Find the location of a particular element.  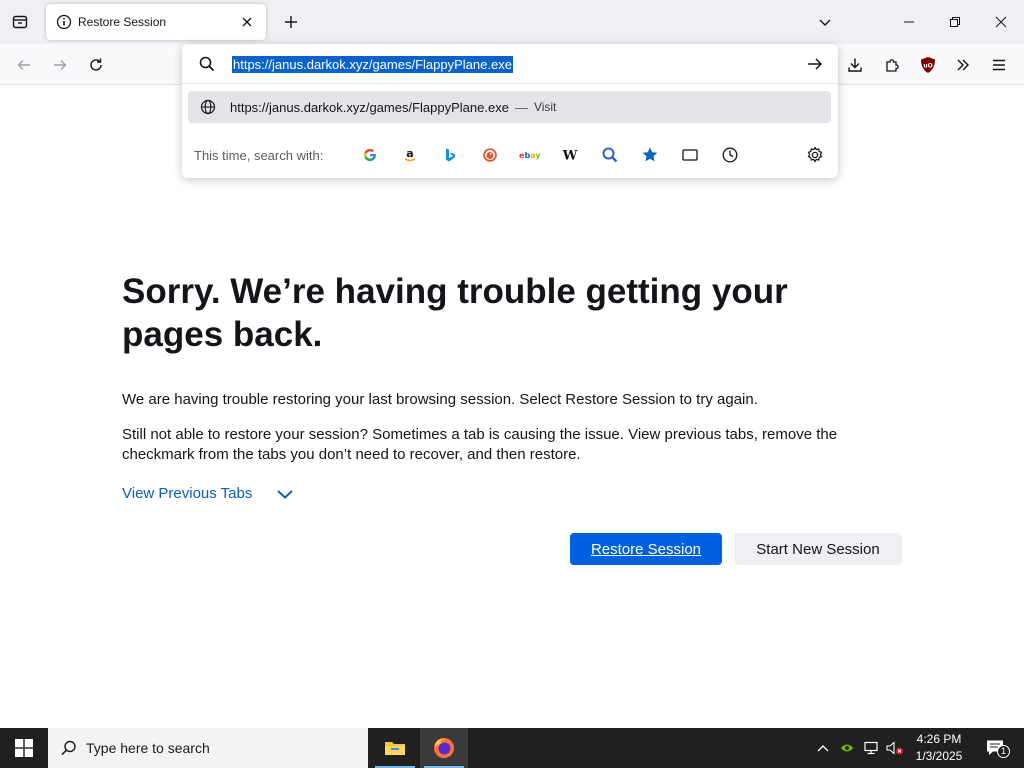

app-menu-button is located at coordinates (999, 65).